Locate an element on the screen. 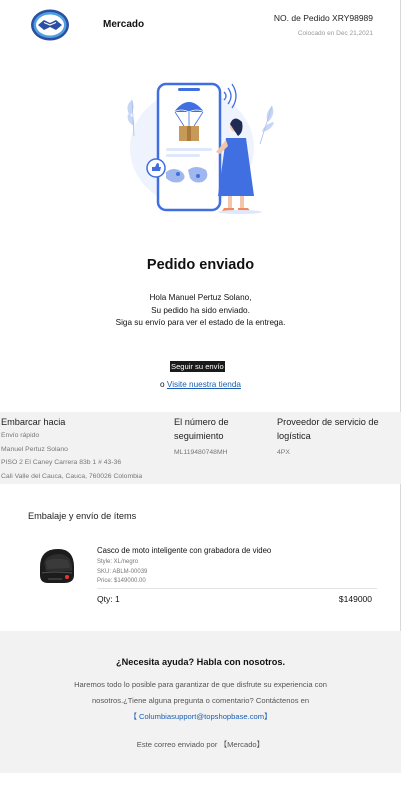 Image resolution: width=409 pixels, height=800 pixels. product-quantity: Qty: 1 is located at coordinates (108, 599).